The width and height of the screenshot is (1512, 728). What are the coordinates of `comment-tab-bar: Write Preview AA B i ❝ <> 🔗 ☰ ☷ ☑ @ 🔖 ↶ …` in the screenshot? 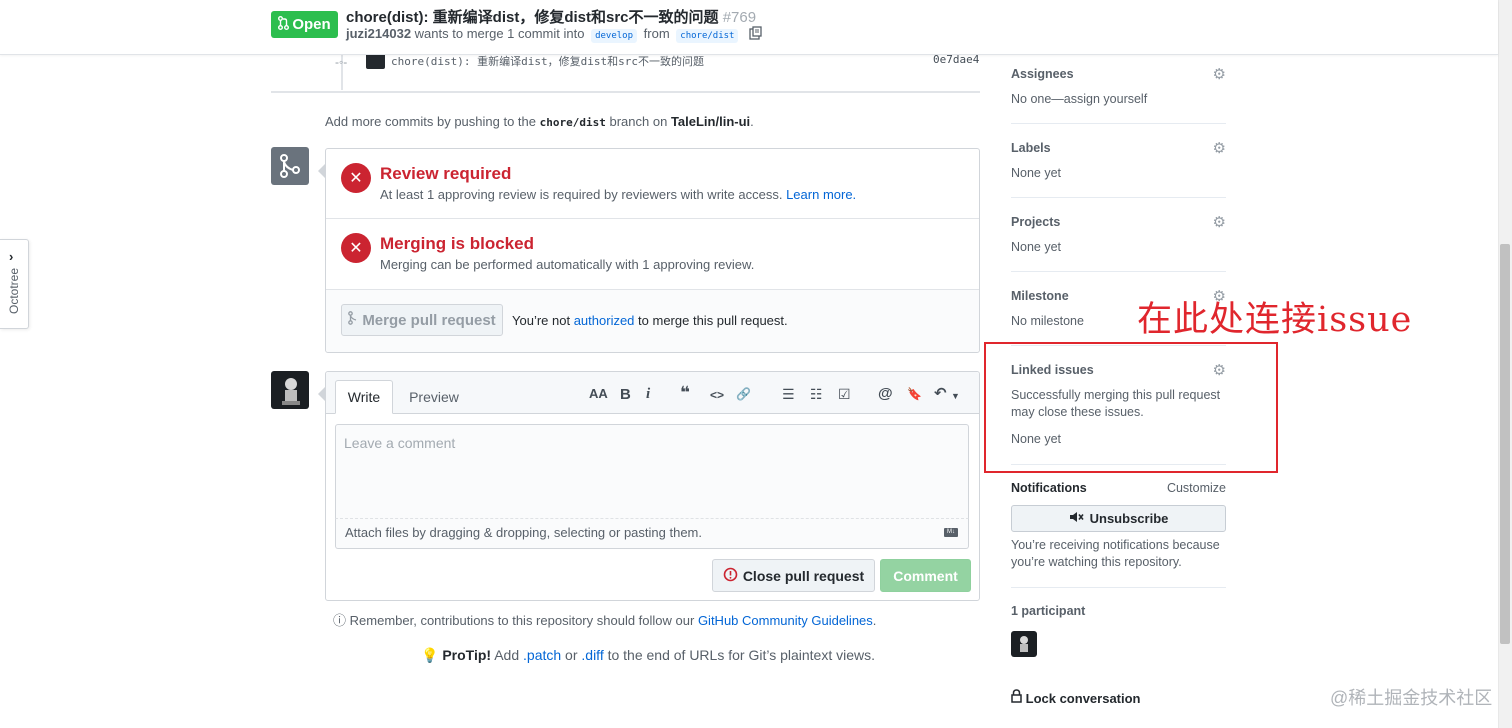 It's located at (652, 393).